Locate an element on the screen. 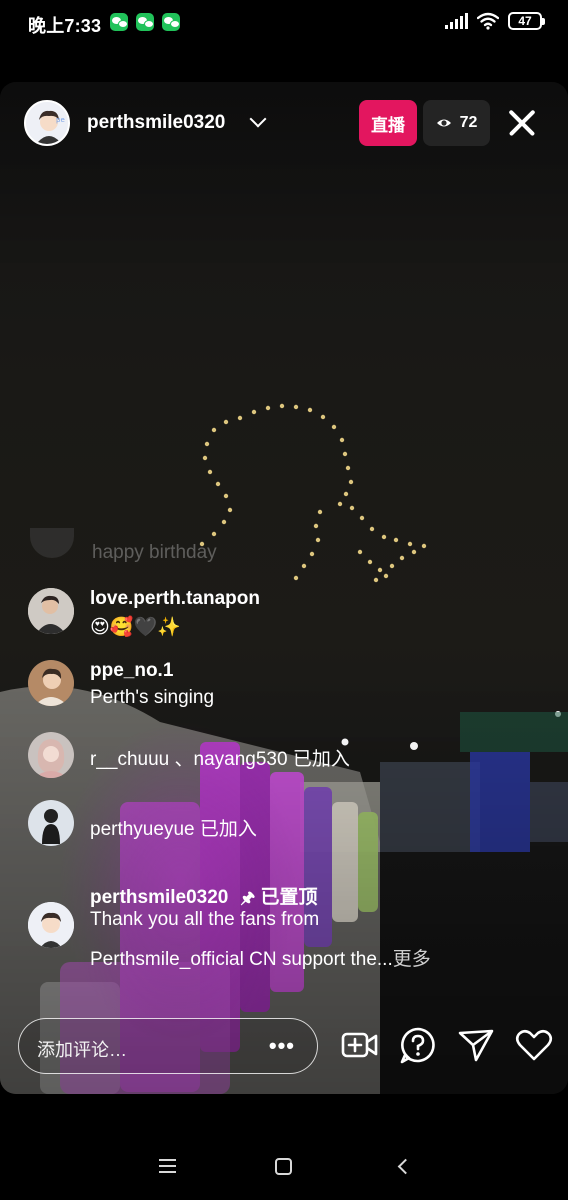 The width and height of the screenshot is (568, 1200). close-icon is located at coordinates (522, 123).